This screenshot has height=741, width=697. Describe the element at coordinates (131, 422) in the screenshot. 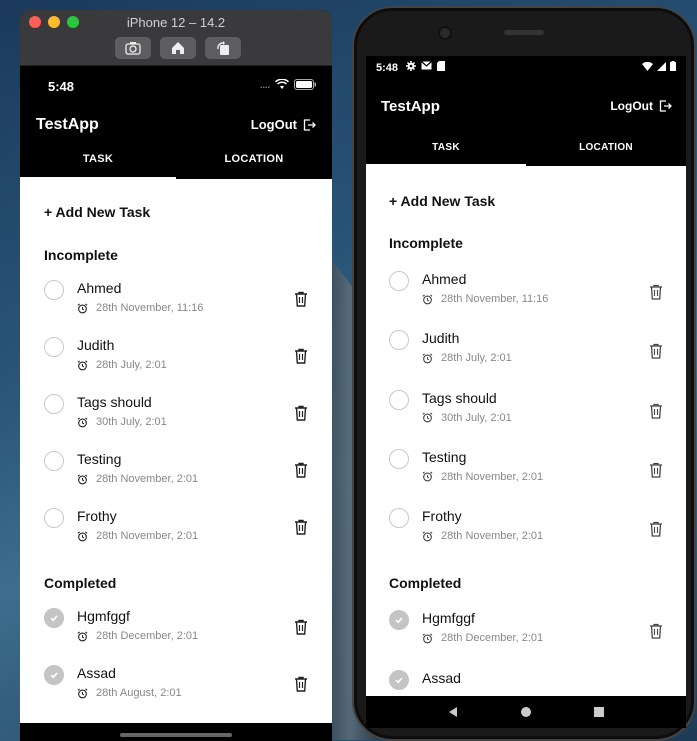

I see `task-time: 30th July, 2:01` at that location.